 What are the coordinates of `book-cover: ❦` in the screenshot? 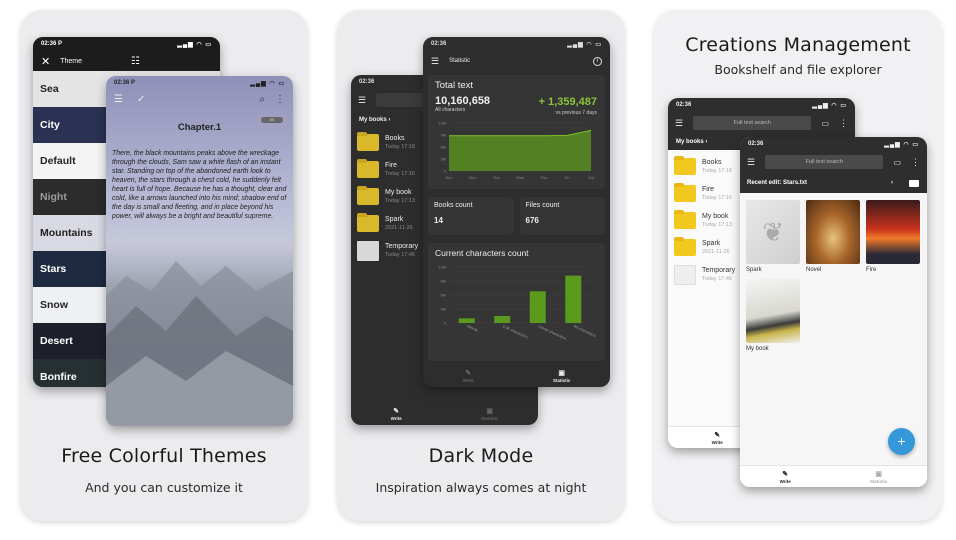 It's located at (773, 232).